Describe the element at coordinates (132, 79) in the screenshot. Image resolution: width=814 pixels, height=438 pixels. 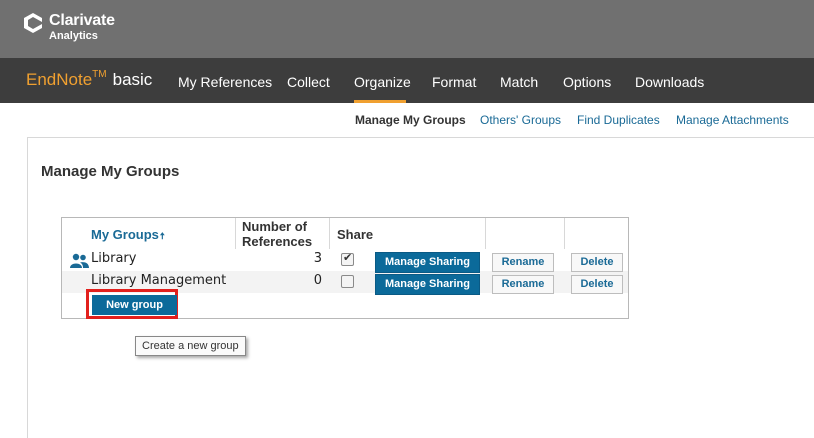
I see `brand-edition: basic` at that location.